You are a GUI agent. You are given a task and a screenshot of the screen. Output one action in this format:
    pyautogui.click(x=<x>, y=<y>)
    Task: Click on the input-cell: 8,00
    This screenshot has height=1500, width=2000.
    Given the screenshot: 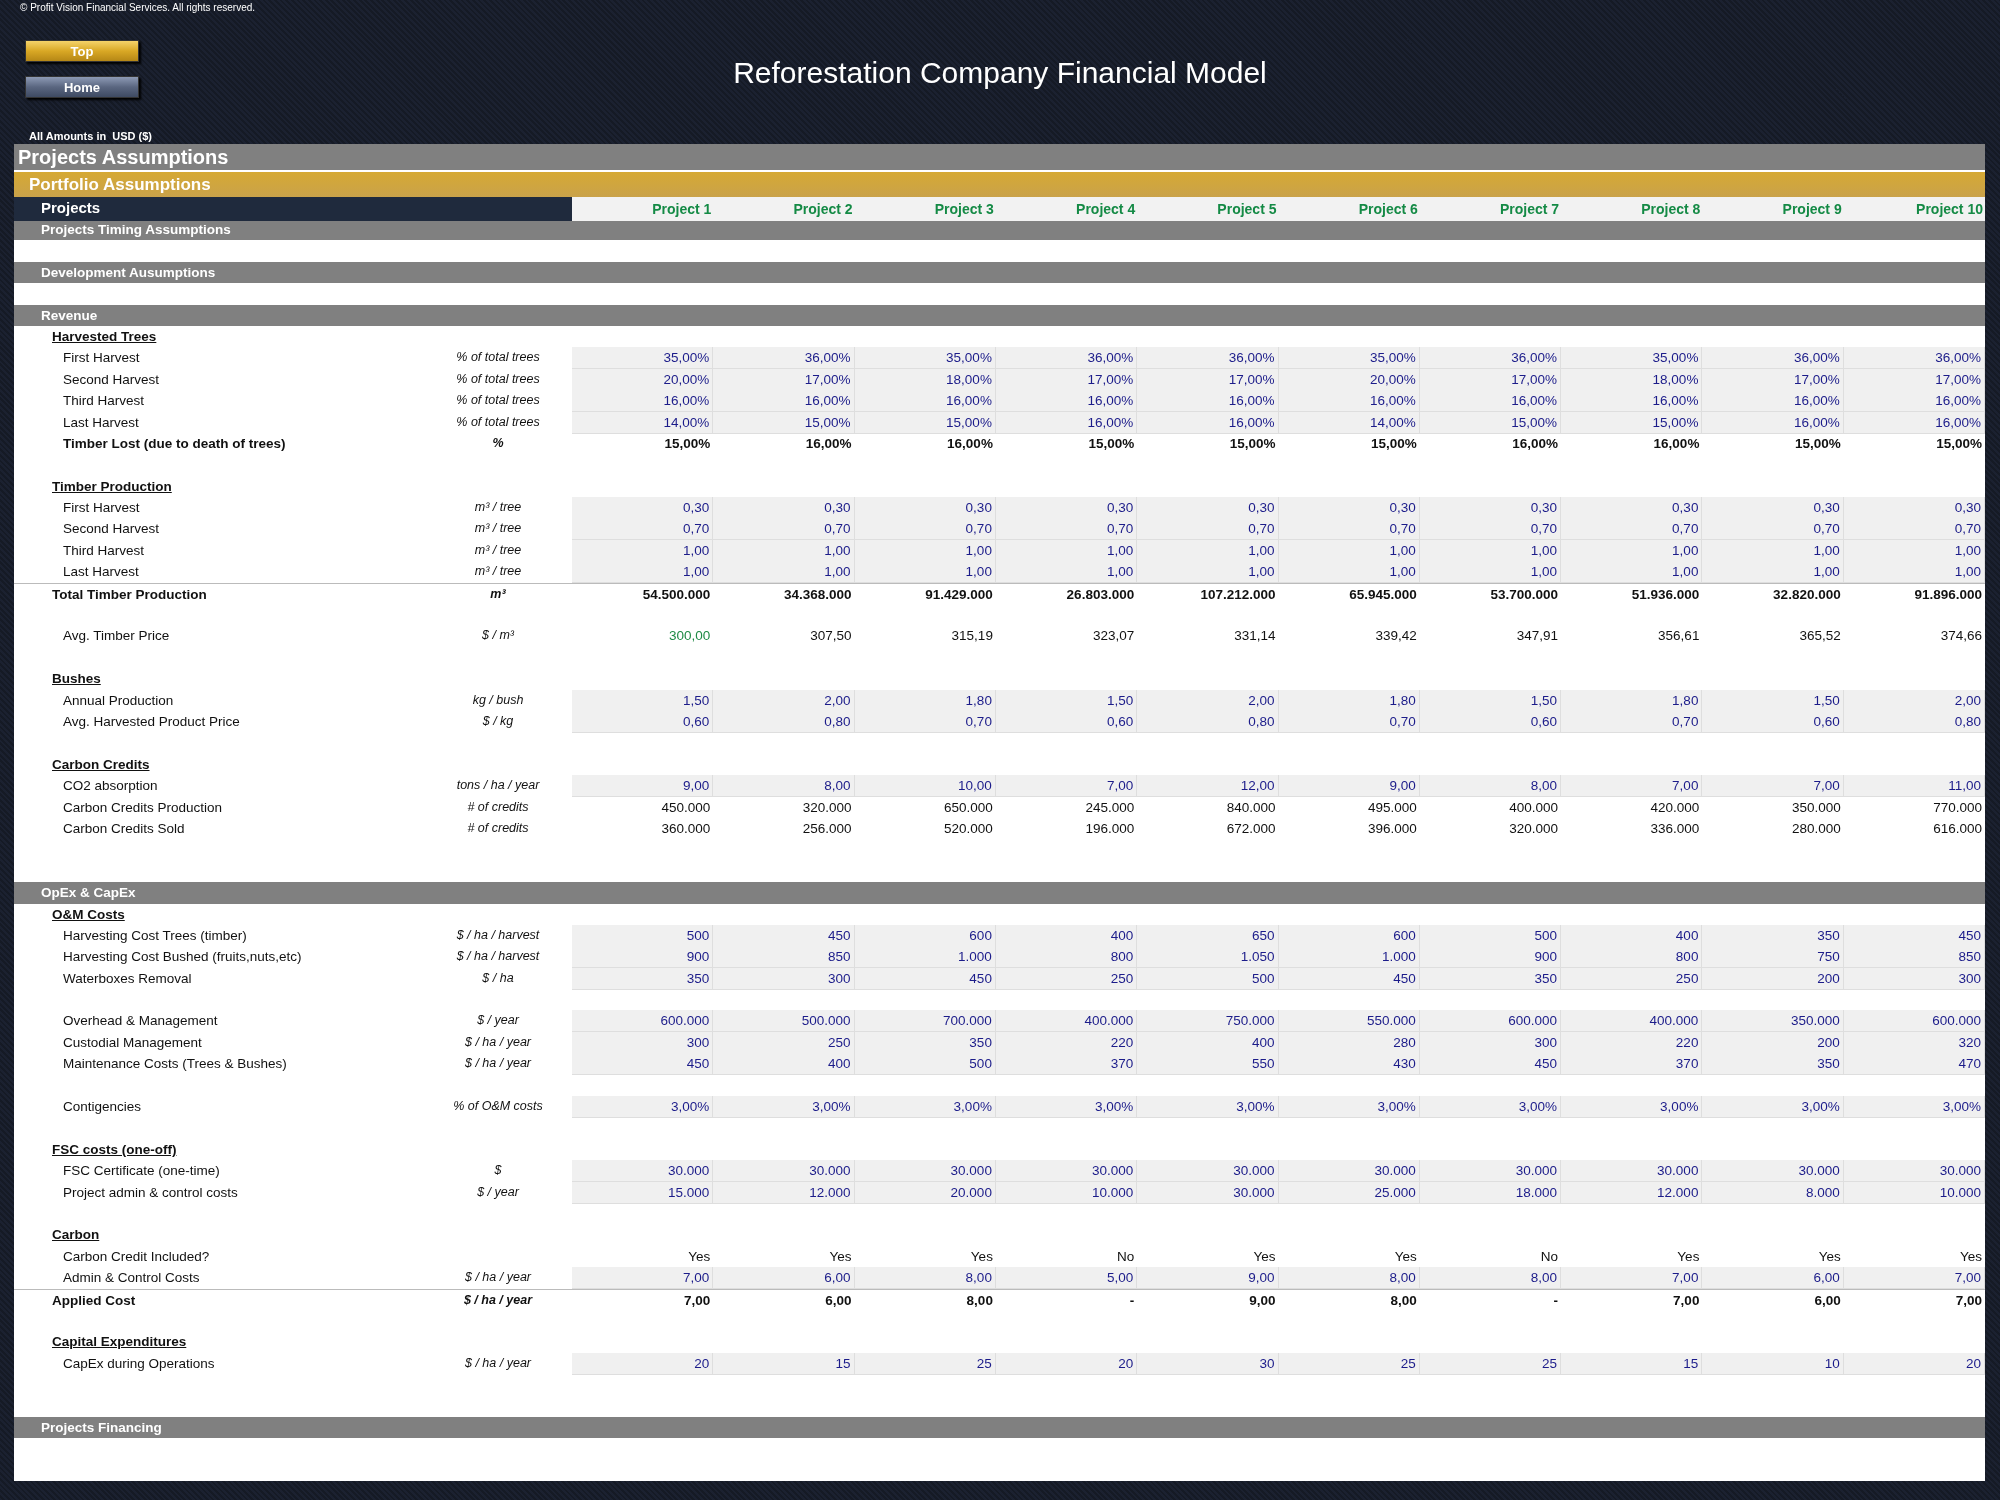 What is the action you would take?
    pyautogui.click(x=784, y=786)
    